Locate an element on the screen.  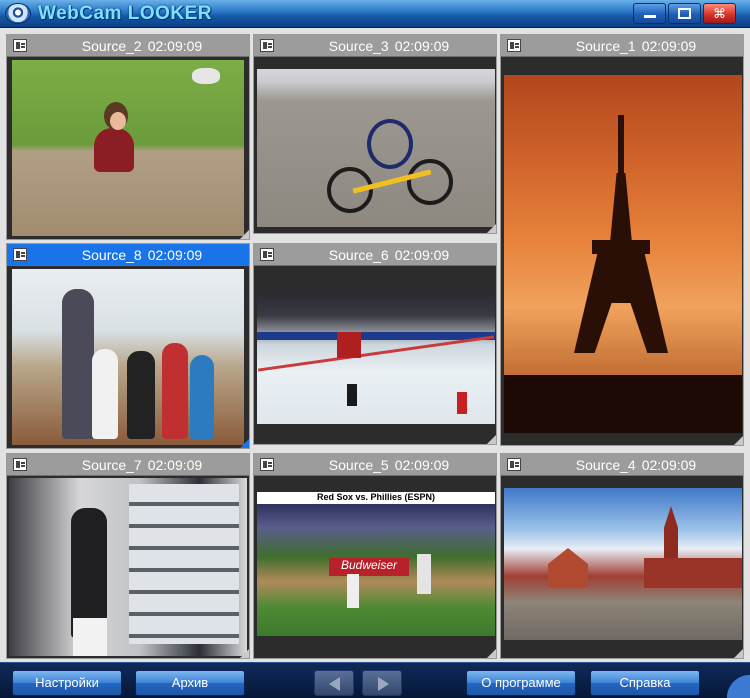
camera-cell-source-6: Source_6 02:09:09 is located at coordinates (375, 344).